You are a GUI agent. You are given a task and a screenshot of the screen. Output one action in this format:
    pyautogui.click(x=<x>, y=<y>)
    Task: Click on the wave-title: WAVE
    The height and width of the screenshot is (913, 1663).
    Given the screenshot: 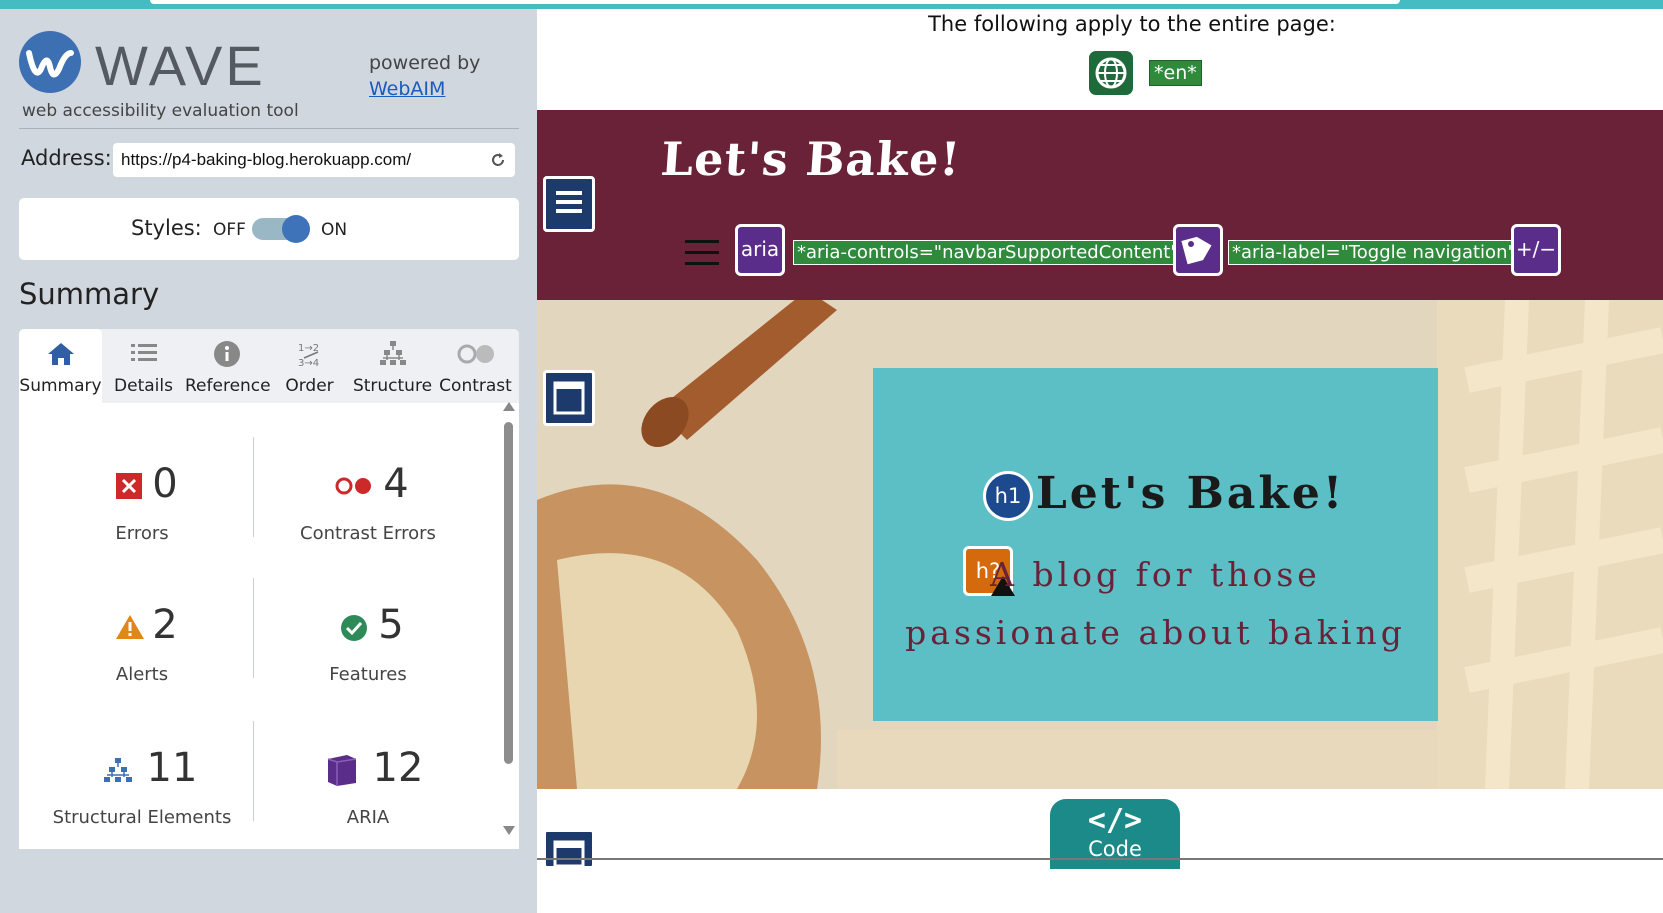 What is the action you would take?
    pyautogui.click(x=180, y=65)
    